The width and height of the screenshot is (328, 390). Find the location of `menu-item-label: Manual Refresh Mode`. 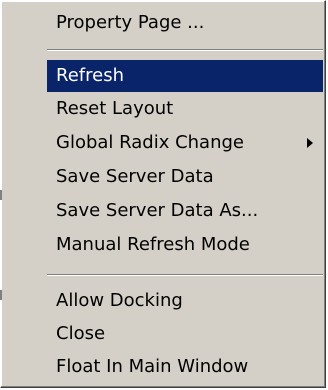

menu-item-label: Manual Refresh Mode is located at coordinates (153, 244).